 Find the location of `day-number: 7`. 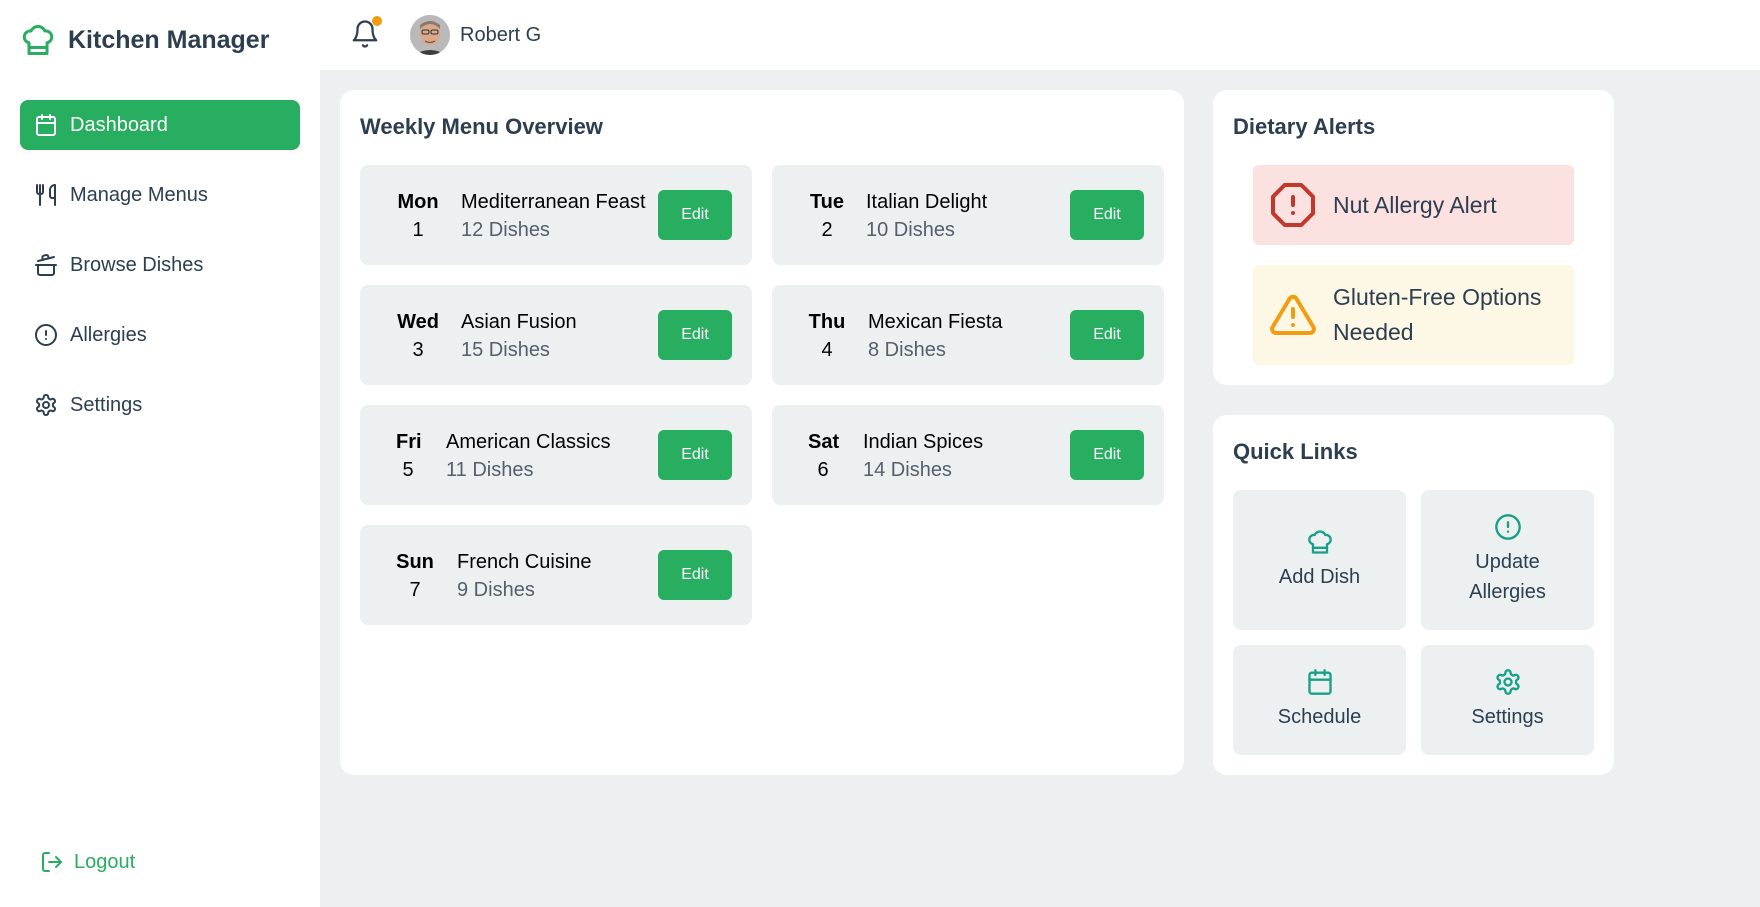

day-number: 7 is located at coordinates (415, 590).